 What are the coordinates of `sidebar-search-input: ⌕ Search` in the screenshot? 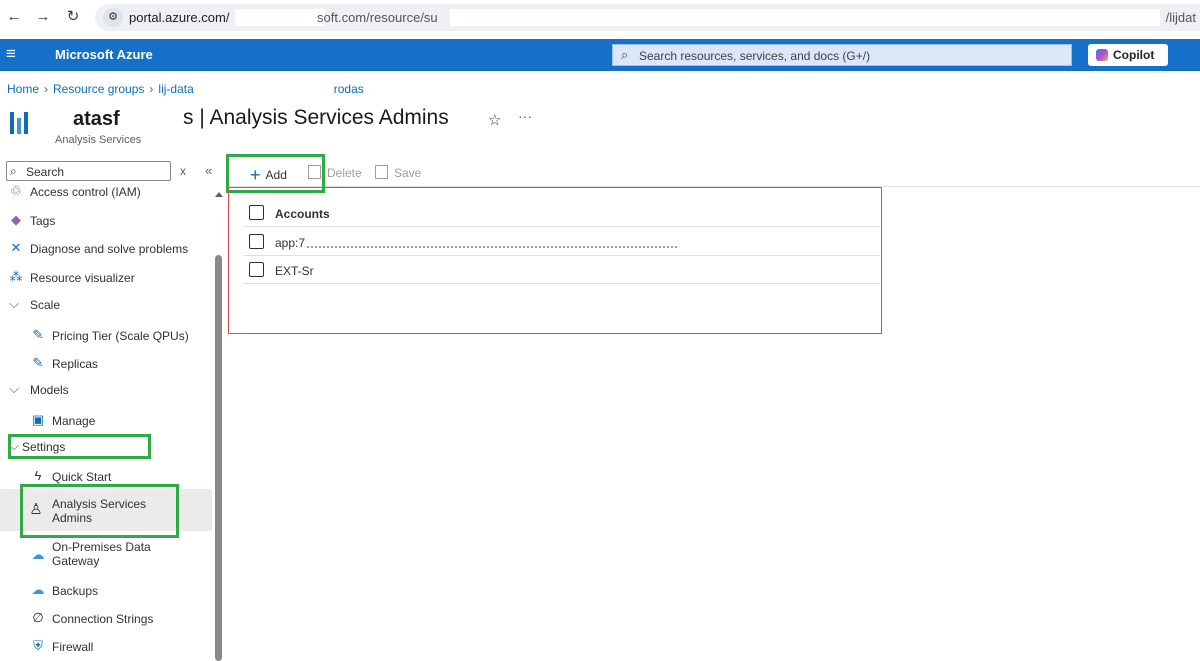 It's located at (88, 171).